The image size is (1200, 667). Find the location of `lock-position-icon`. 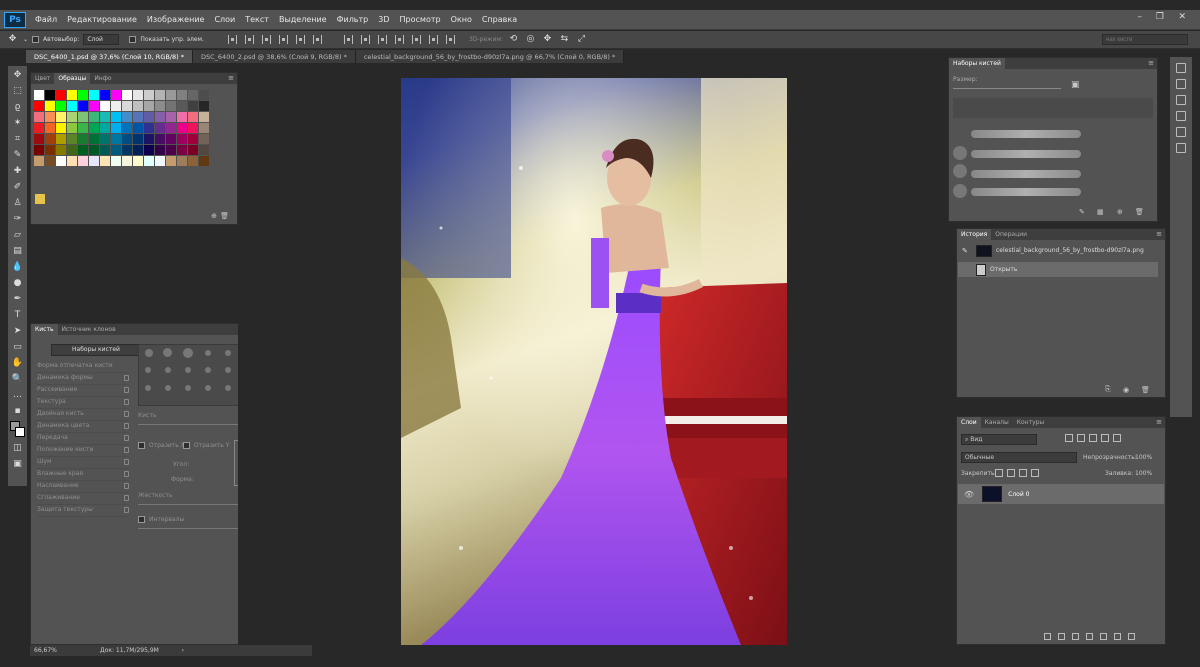

lock-position-icon is located at coordinates (1023, 473).